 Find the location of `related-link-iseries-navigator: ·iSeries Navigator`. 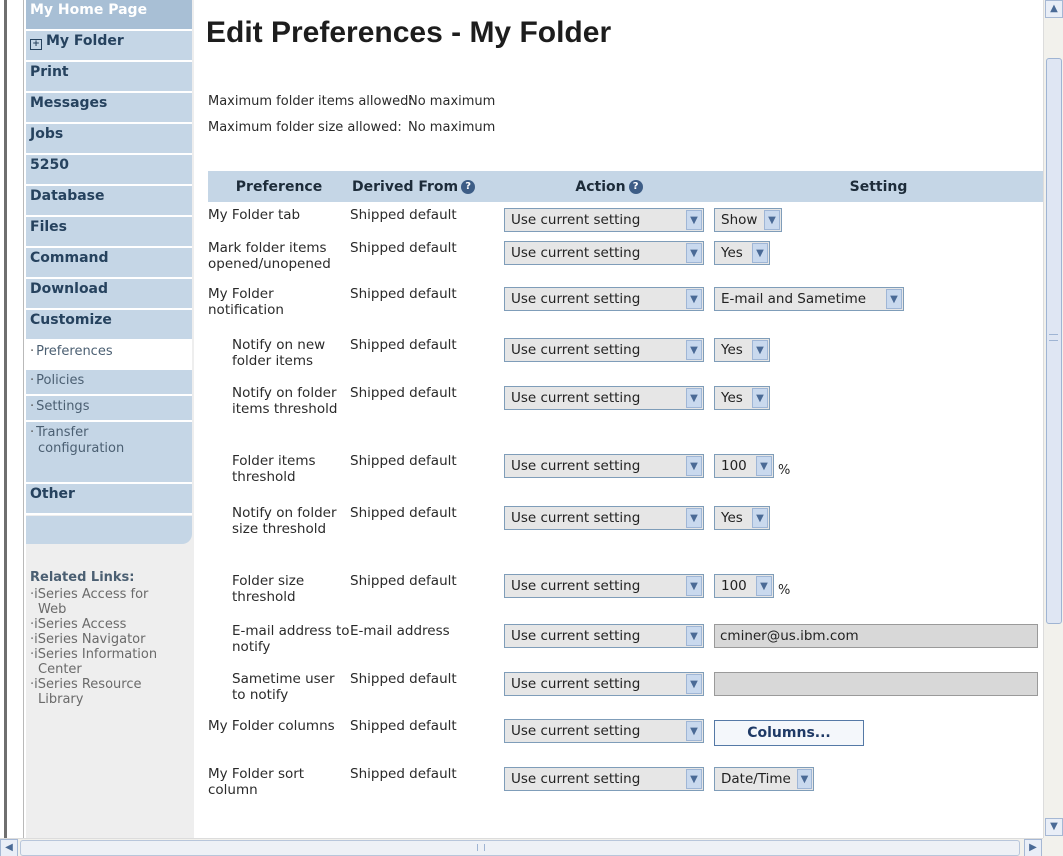

related-link-iseries-navigator: ·iSeries Navigator is located at coordinates (111, 639).